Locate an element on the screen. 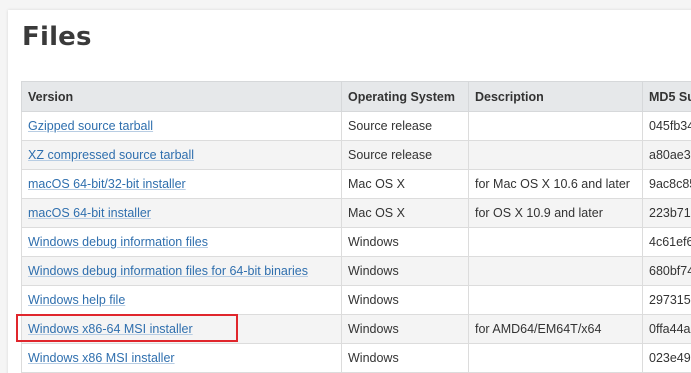 The image size is (691, 373). description-cell: for AMD64/EM64T/x64 is located at coordinates (555, 329).